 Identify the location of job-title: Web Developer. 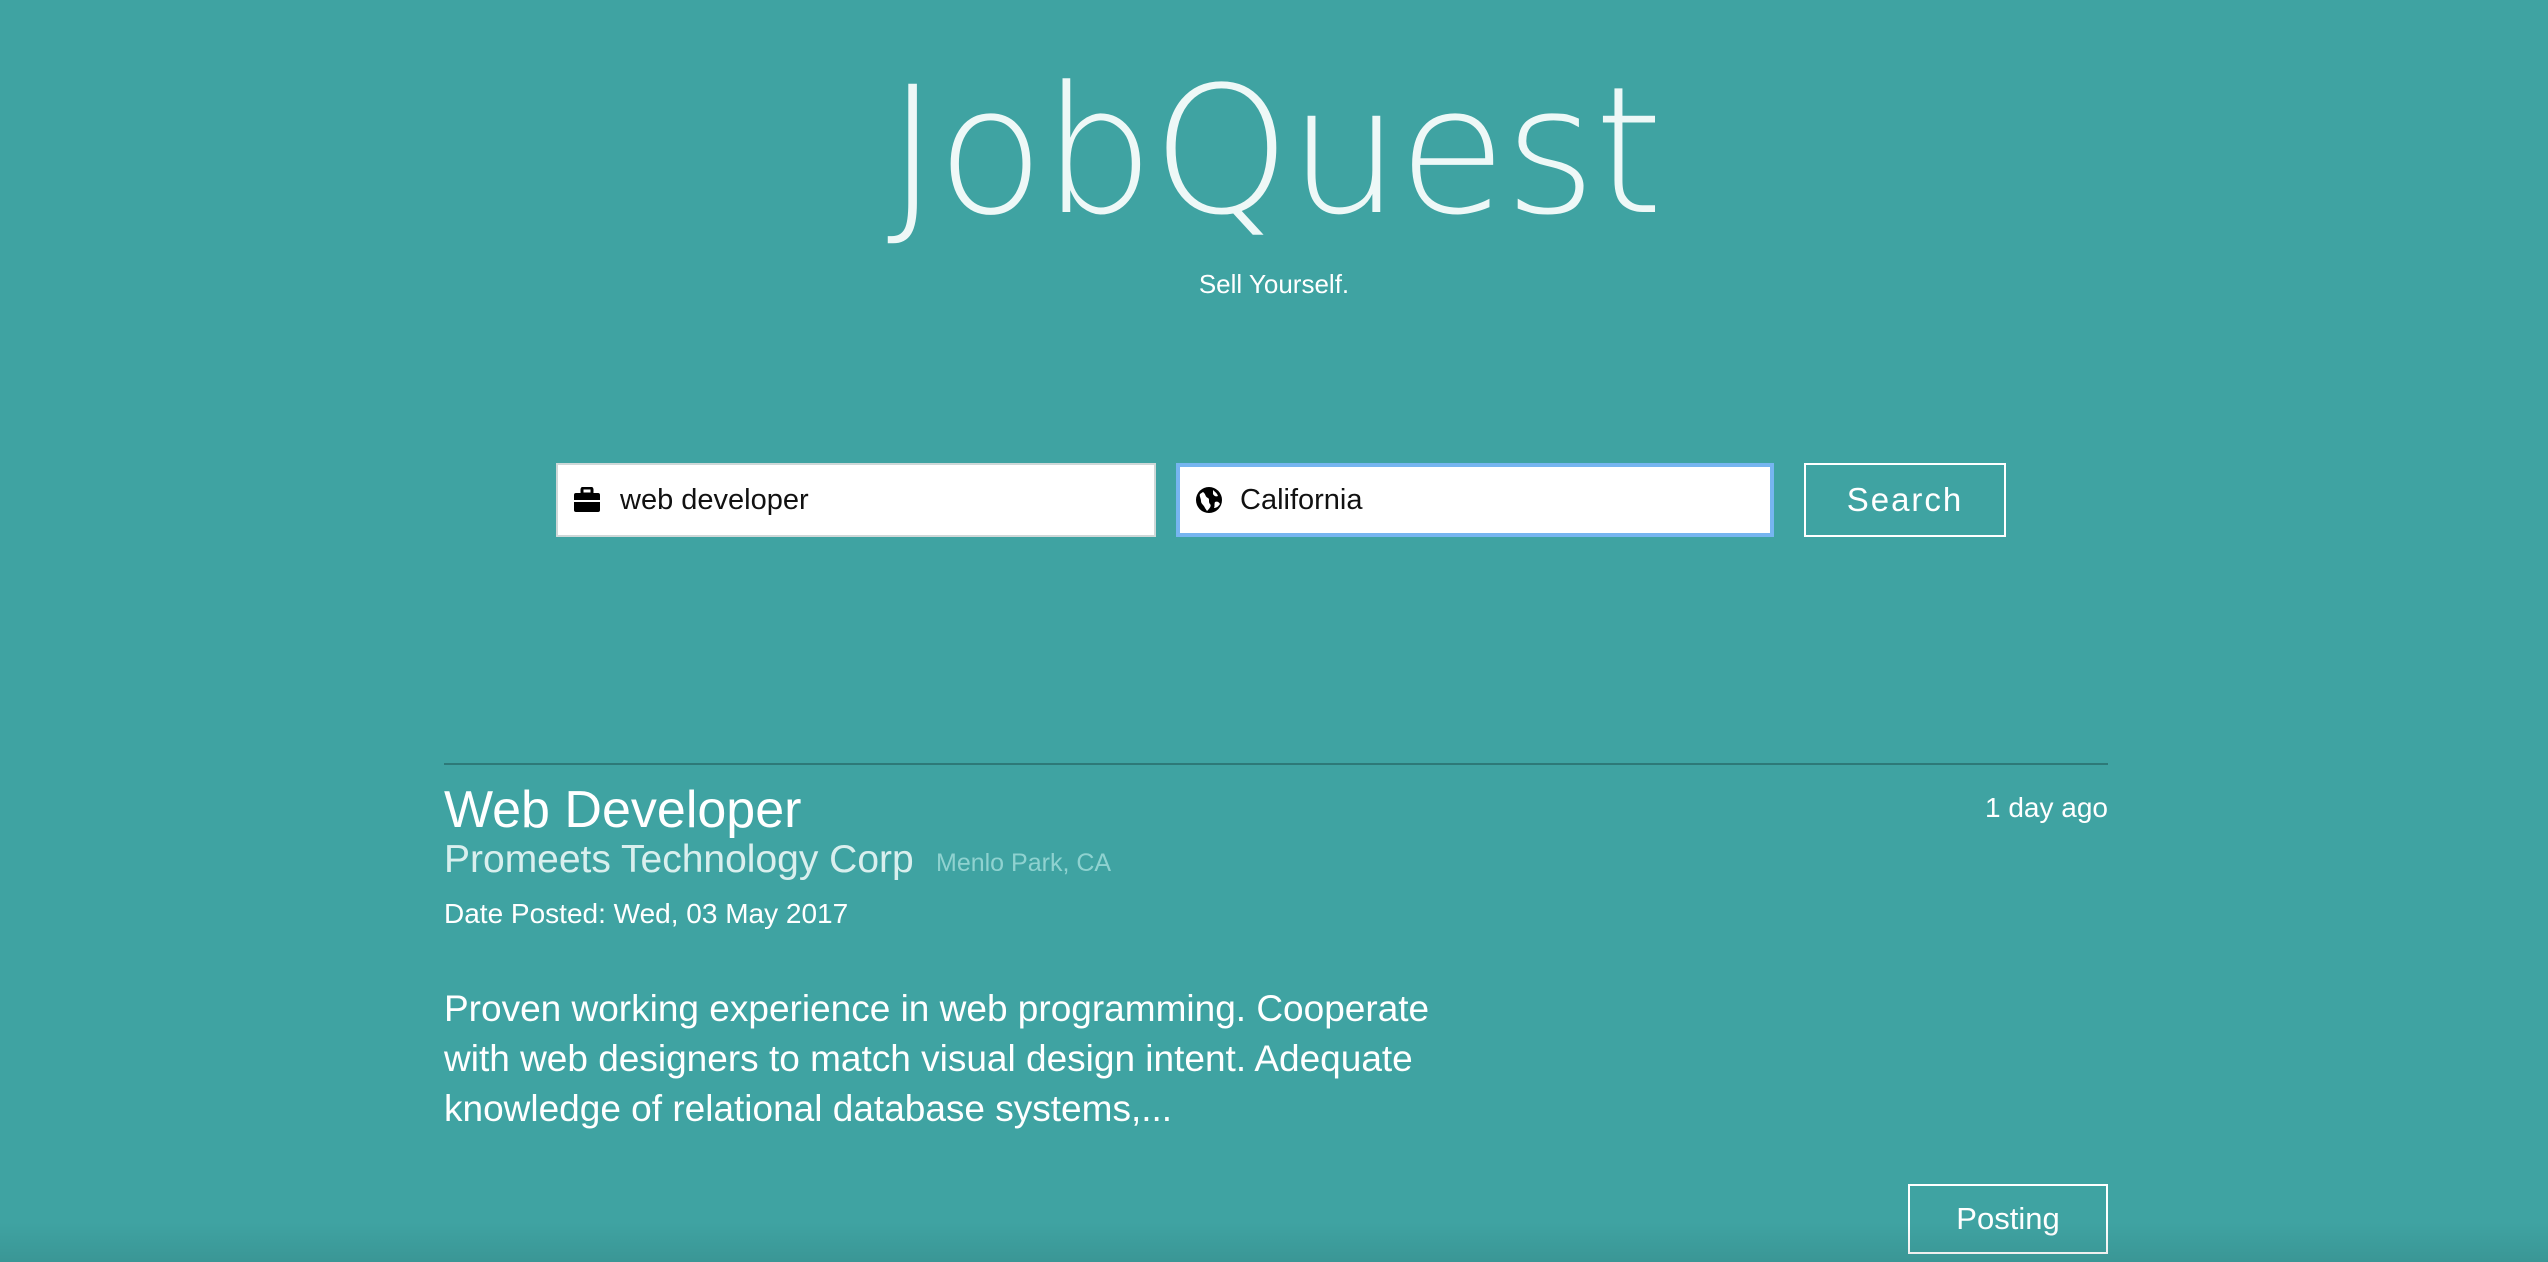
(622, 810).